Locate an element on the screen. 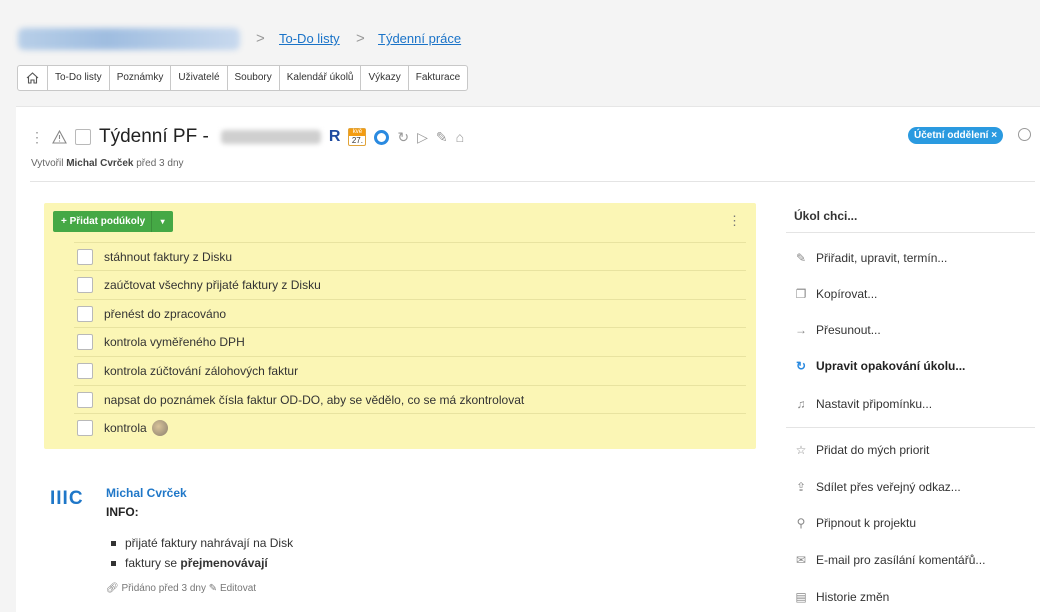  comment-bullet: faktury se přejmenovávají is located at coordinates (189, 563).